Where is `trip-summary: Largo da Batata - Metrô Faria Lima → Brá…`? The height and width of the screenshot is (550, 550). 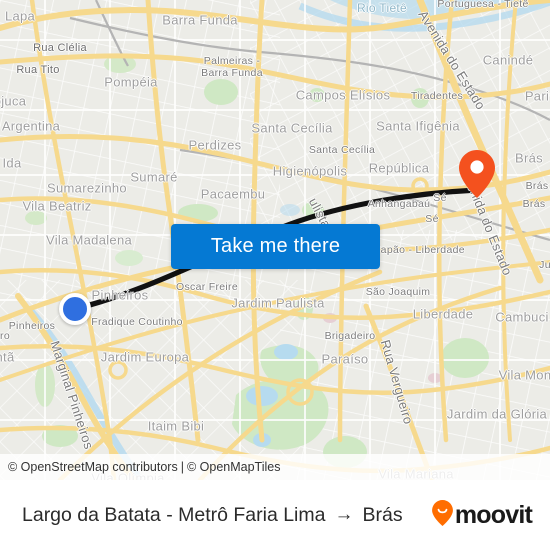 trip-summary: Largo da Batata - Metrô Faria Lima → Brá… is located at coordinates (227, 515).